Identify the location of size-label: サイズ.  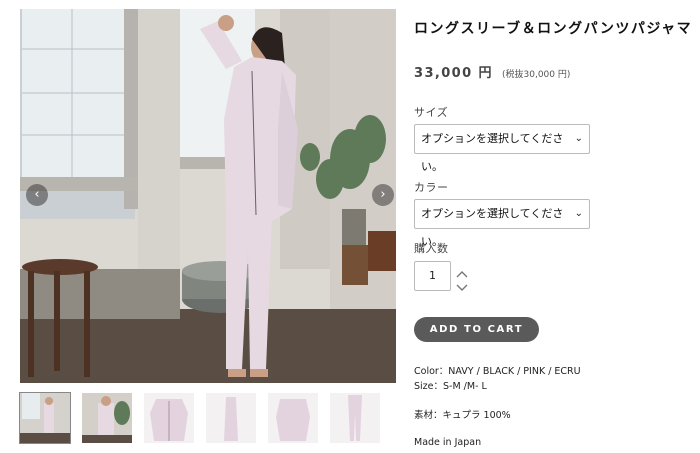
(431, 112).